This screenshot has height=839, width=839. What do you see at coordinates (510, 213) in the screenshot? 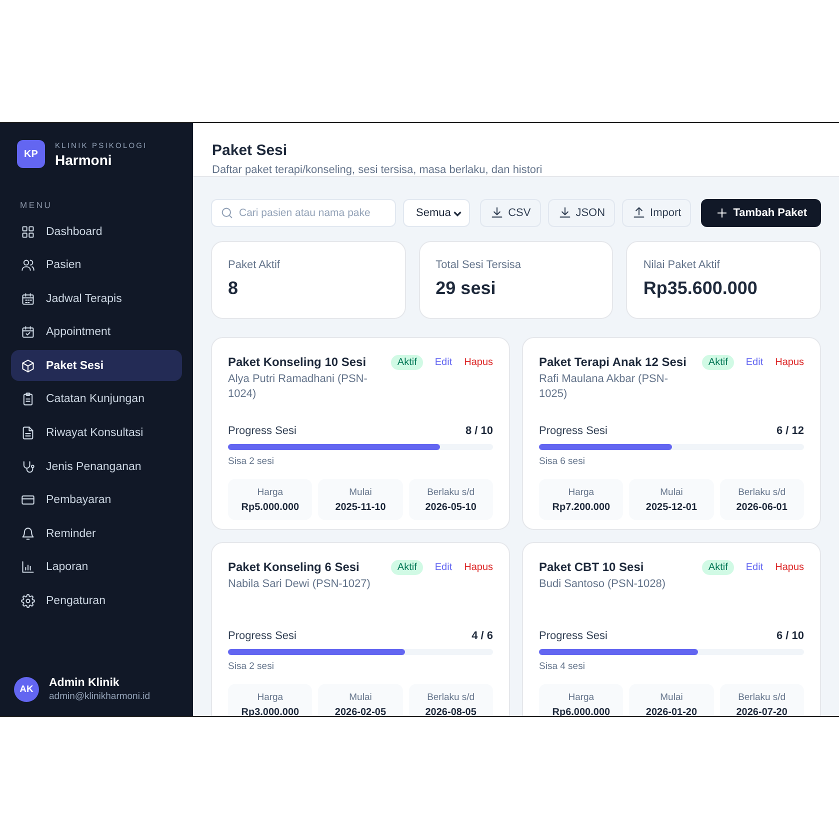
I see `download-button: CSV` at bounding box center [510, 213].